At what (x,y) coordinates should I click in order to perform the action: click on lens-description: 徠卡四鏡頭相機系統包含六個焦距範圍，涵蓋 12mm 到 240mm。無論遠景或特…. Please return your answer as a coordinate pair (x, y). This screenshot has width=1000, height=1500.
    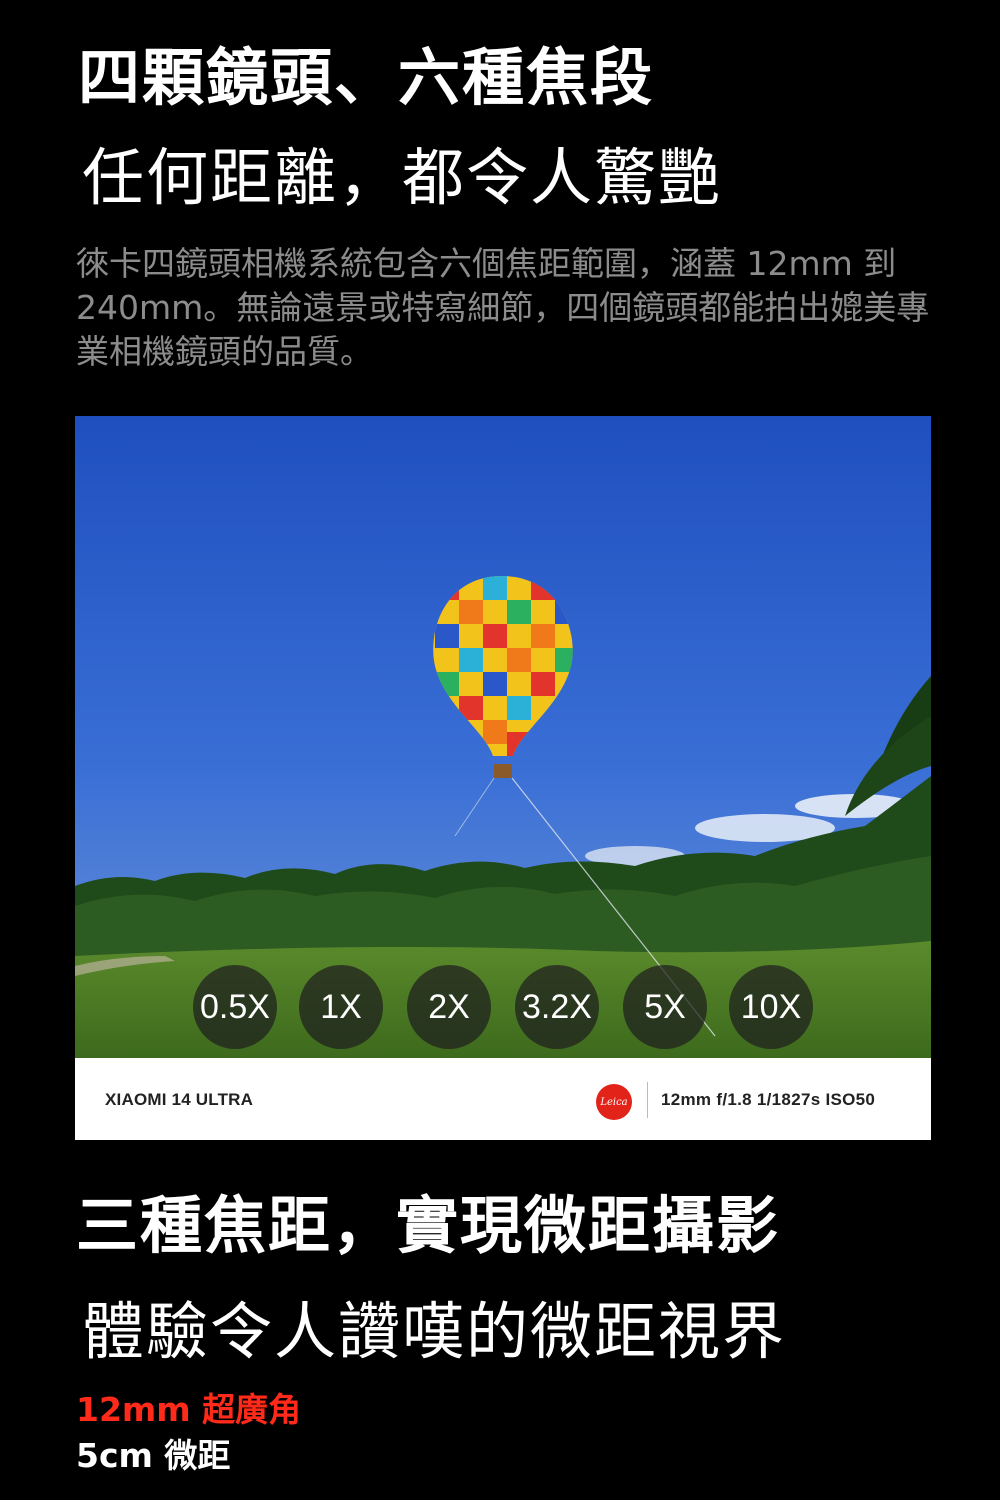
    Looking at the image, I should click on (503, 307).